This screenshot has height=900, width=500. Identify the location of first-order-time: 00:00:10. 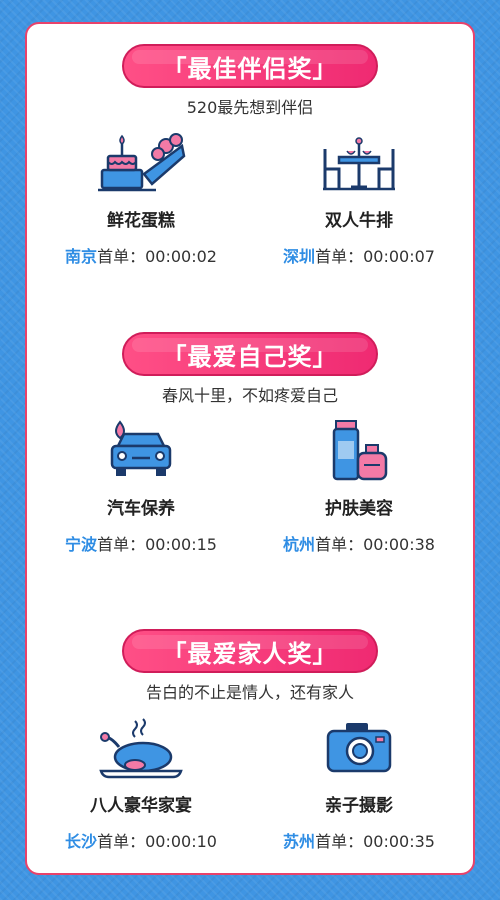
(181, 841).